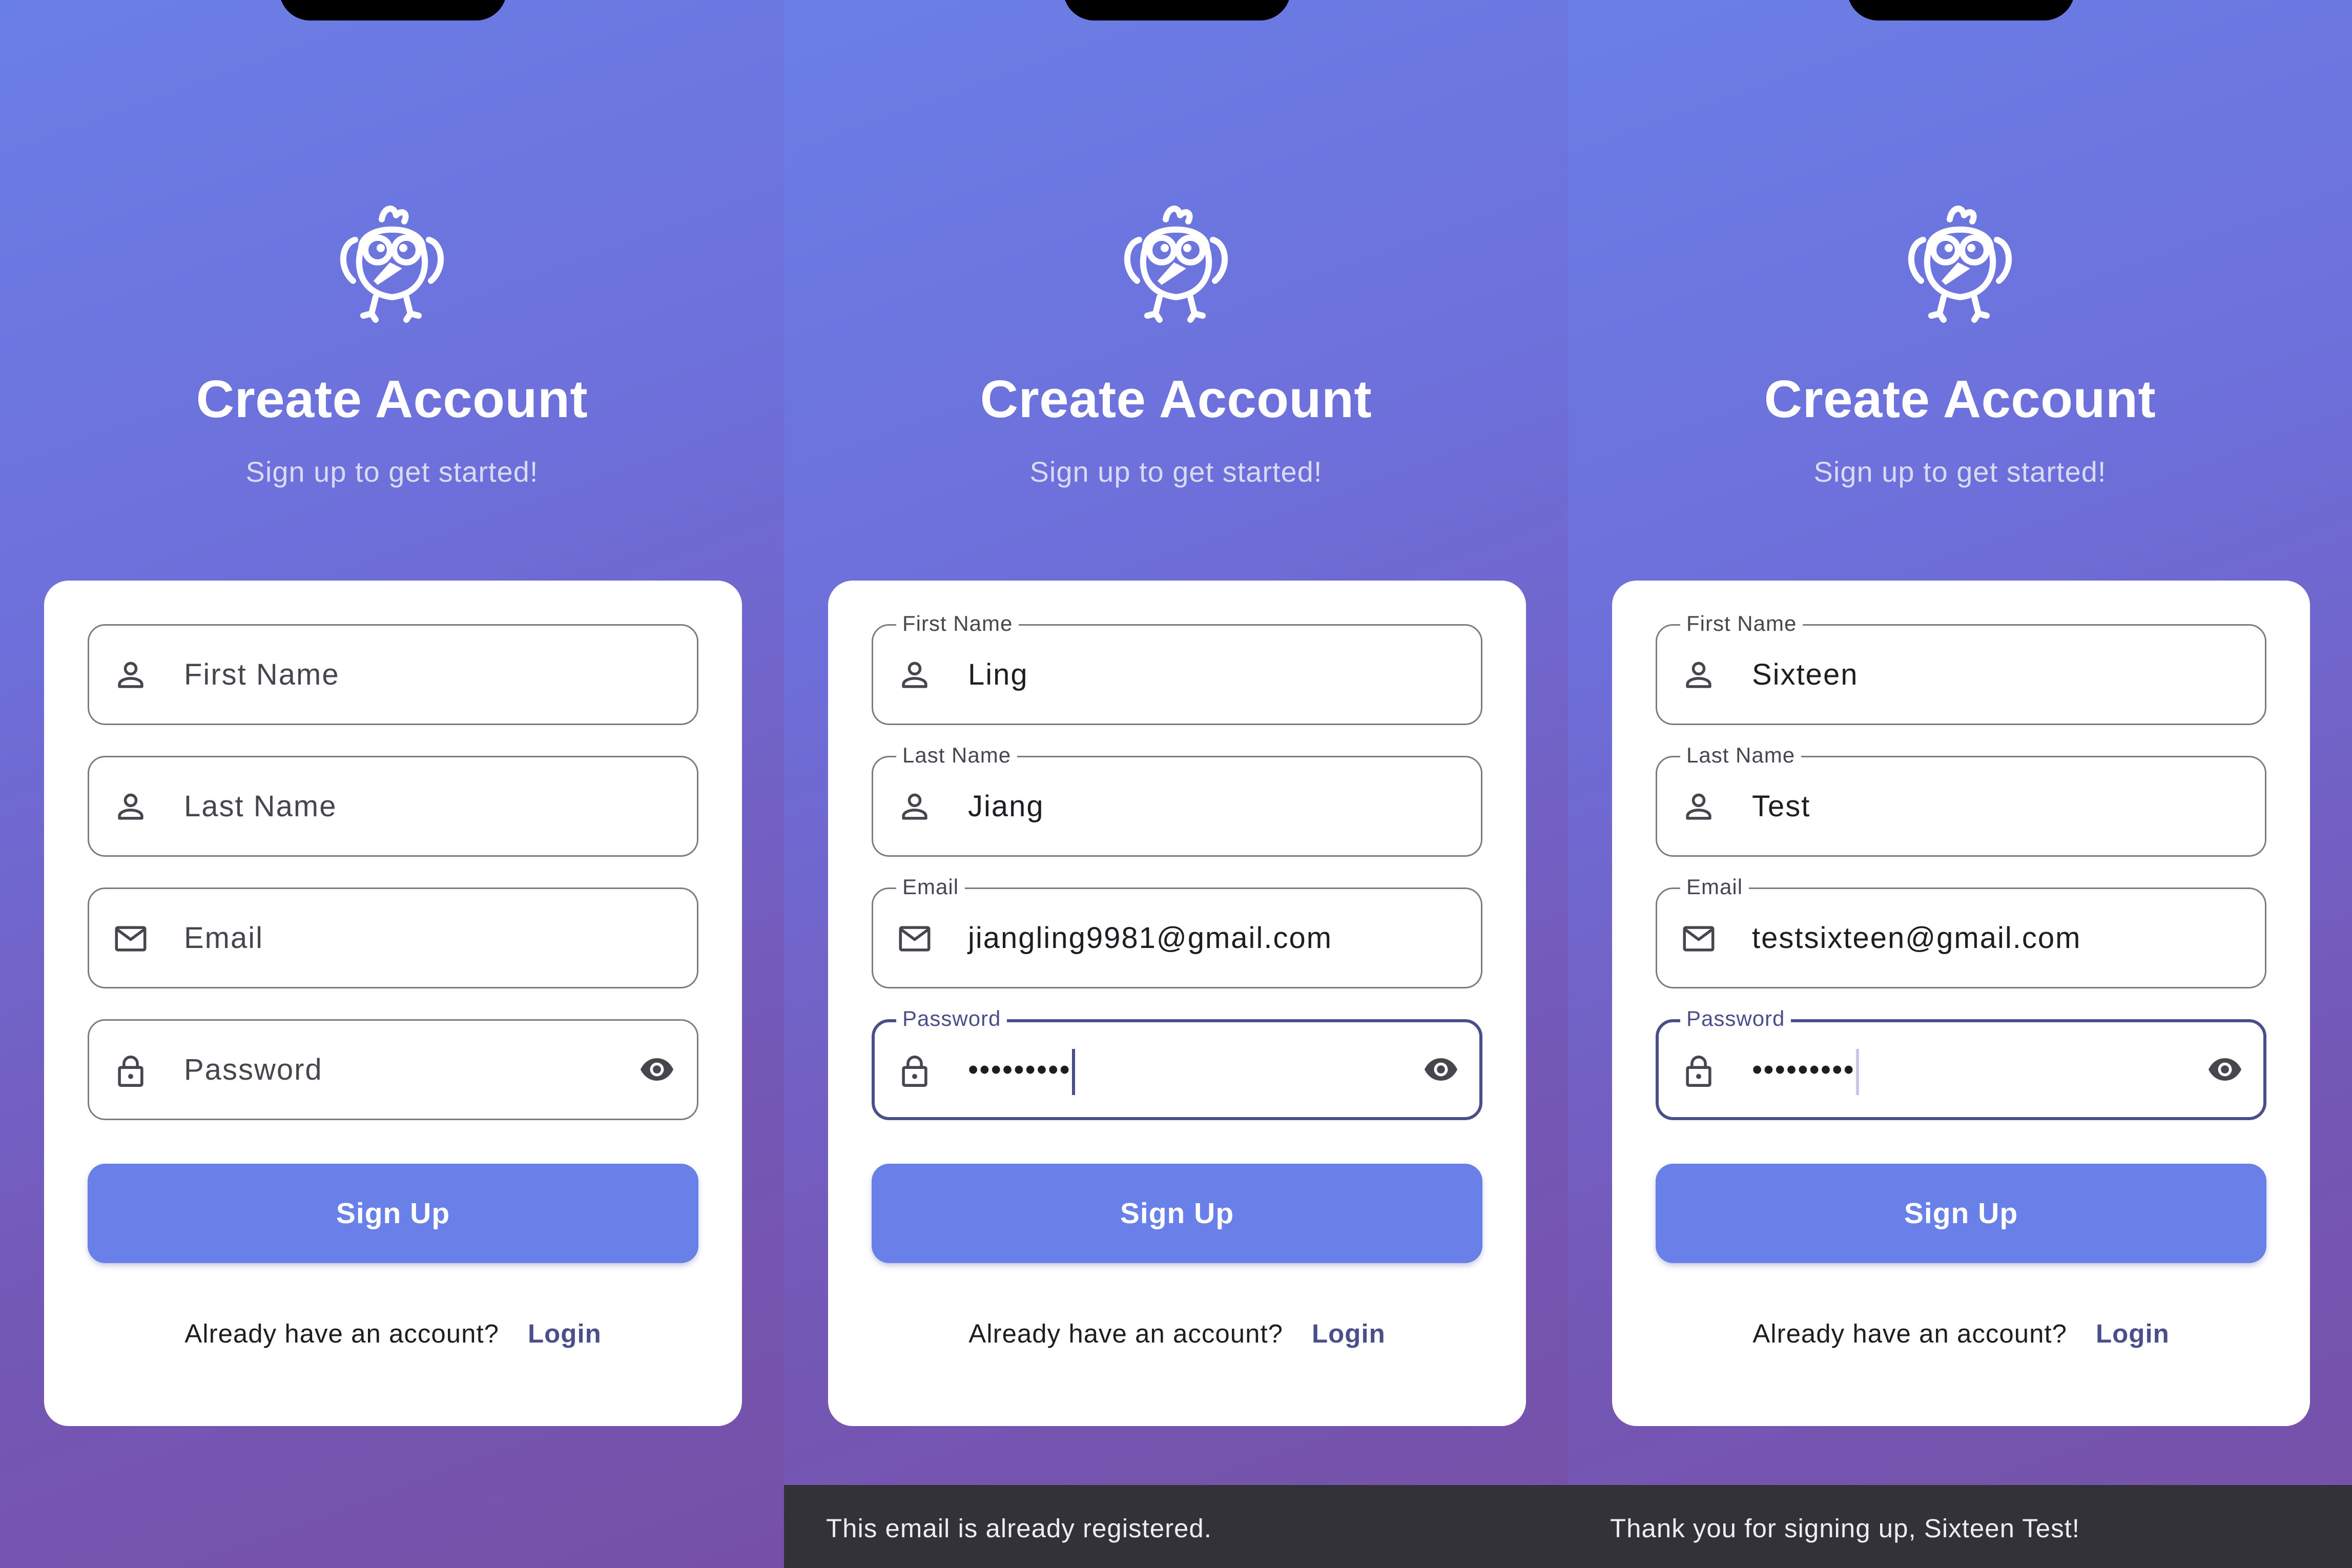 Image resolution: width=2352 pixels, height=1568 pixels. What do you see at coordinates (393, 938) in the screenshot?
I see `email-field: Email` at bounding box center [393, 938].